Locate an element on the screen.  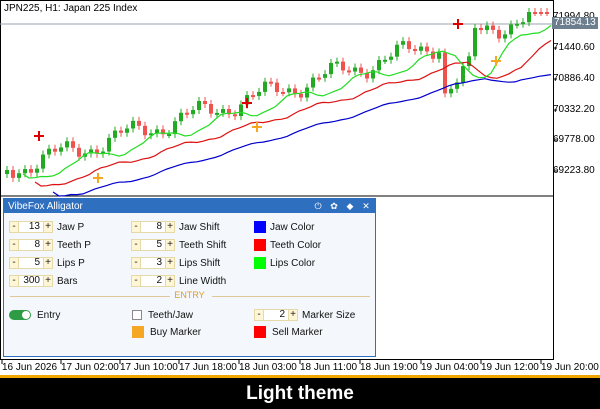
bars-row: - 300 + Bars is located at coordinates (43, 281).